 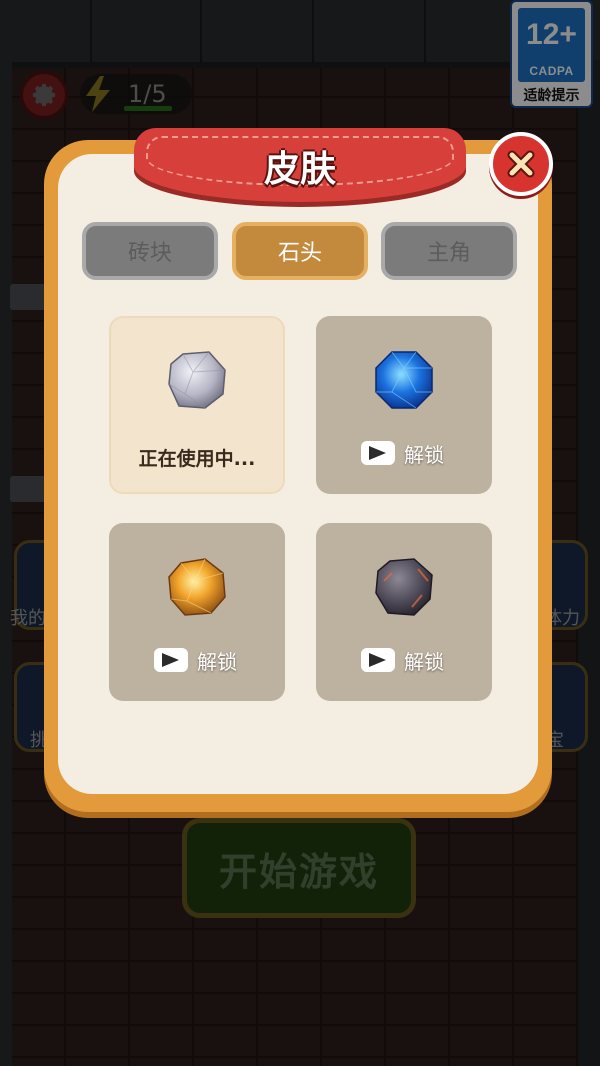 I want to click on close-icon, so click(x=521, y=164).